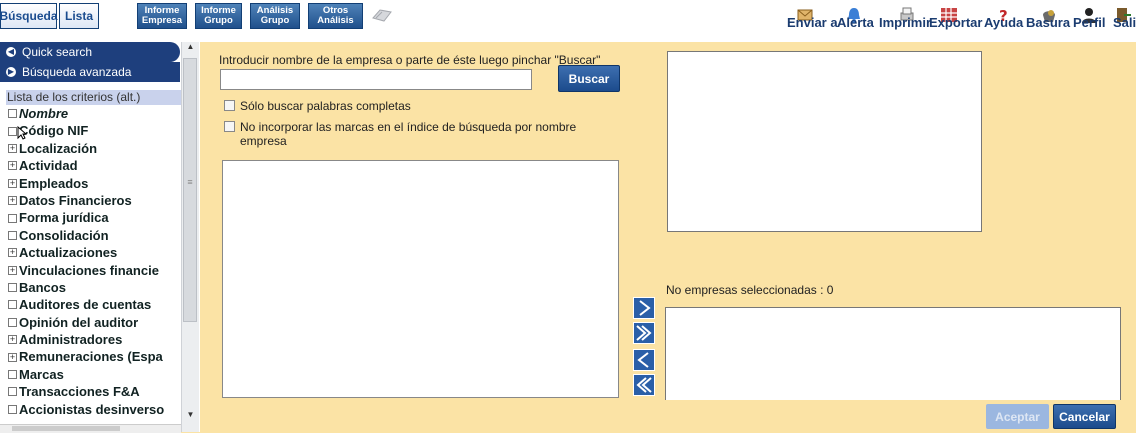  I want to click on company-detail-panel, so click(824, 141).